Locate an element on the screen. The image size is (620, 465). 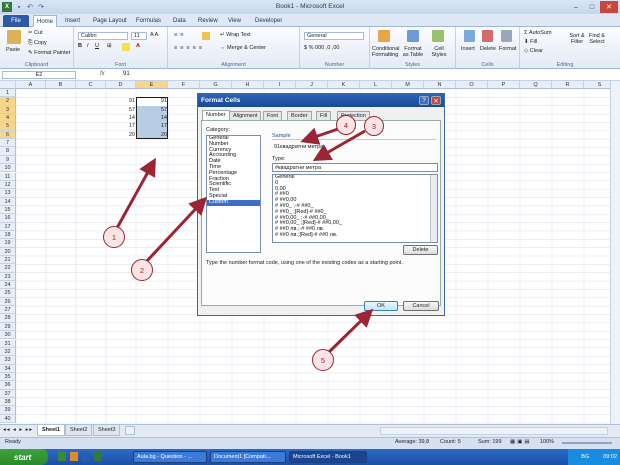
callout-4: 4 is located at coordinates (346, 125).